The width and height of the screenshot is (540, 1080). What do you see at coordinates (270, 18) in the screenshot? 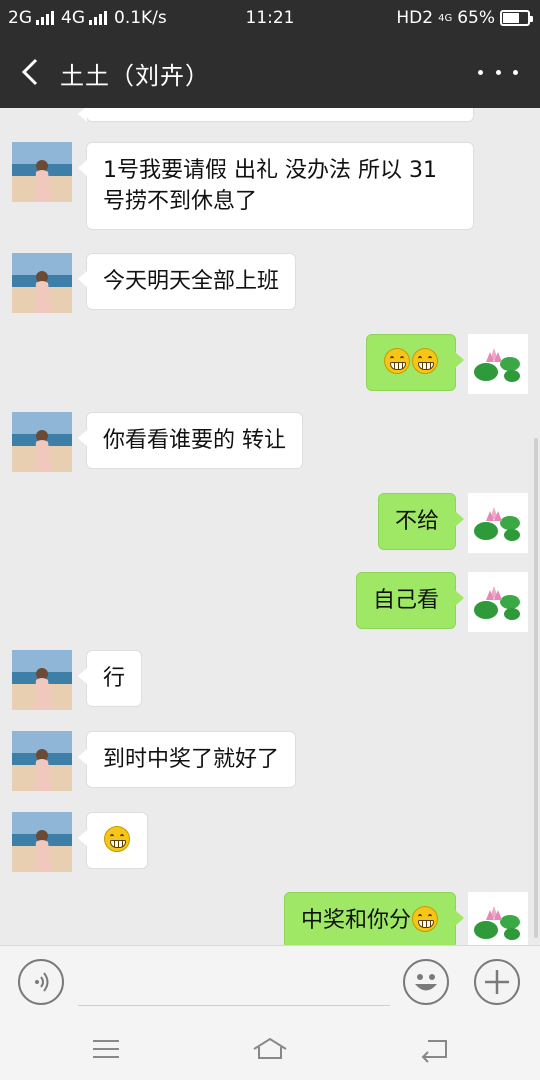
I see `status-bar: 2G 4G 0.1K/s 11:21 HD2 4G 65%` at bounding box center [270, 18].